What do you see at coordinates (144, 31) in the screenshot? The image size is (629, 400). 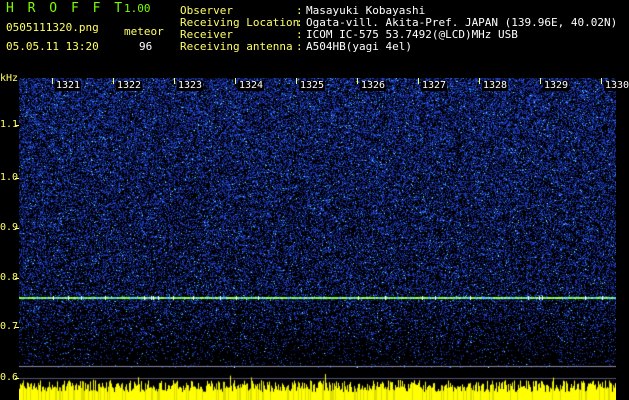 I see `mode-label: meteor` at bounding box center [144, 31].